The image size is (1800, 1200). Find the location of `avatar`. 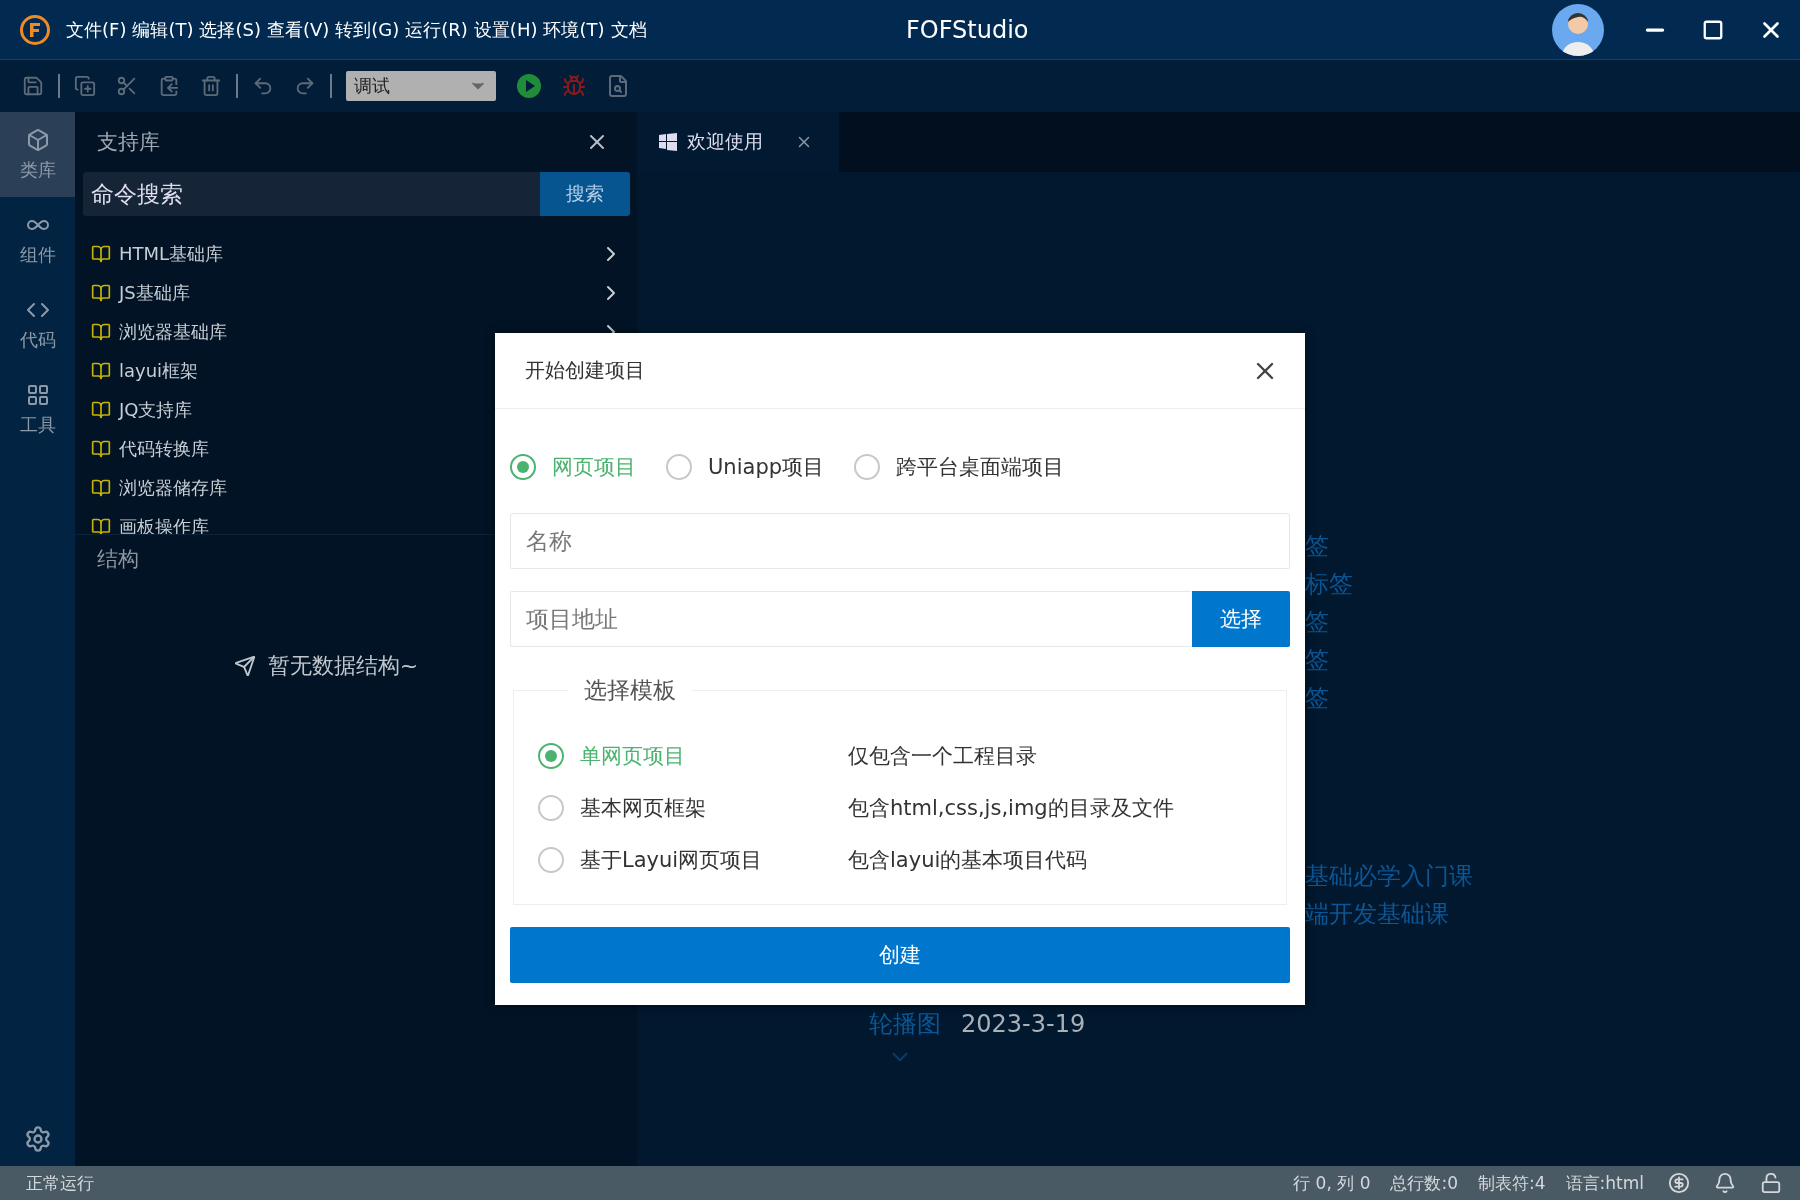

avatar is located at coordinates (1578, 29).